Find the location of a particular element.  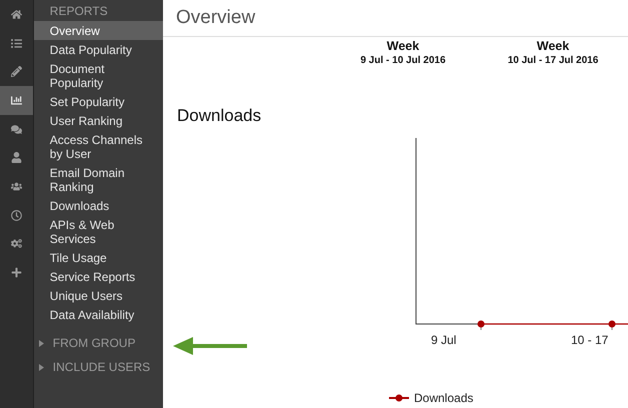

home-icon is located at coordinates (16, 14).